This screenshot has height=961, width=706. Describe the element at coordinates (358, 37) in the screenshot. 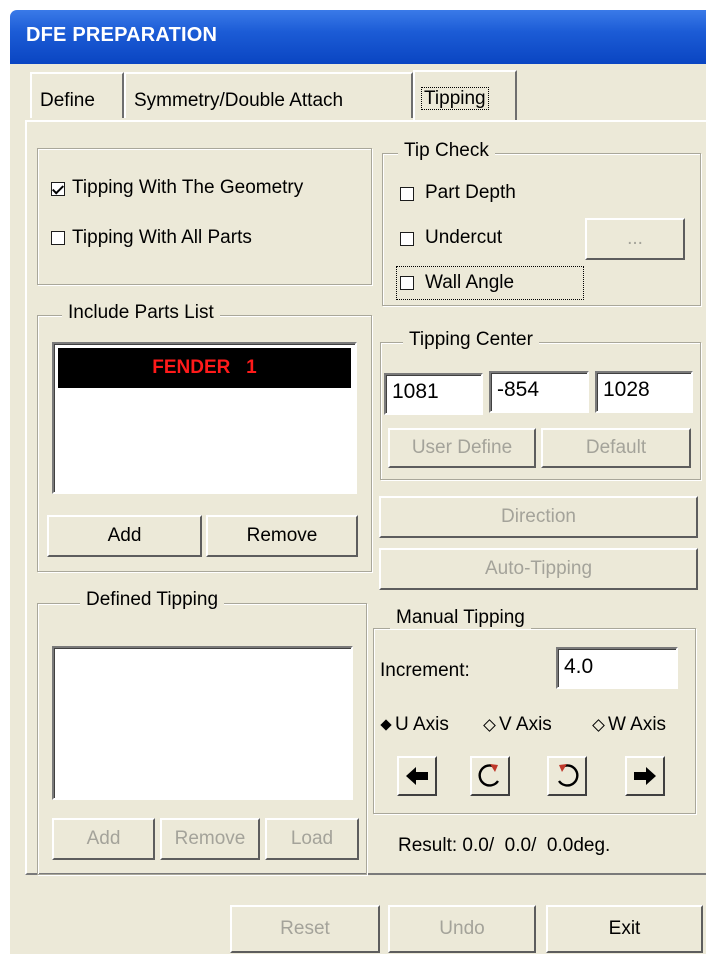

I see `window-title-bar: DFE PREPARATION` at that location.